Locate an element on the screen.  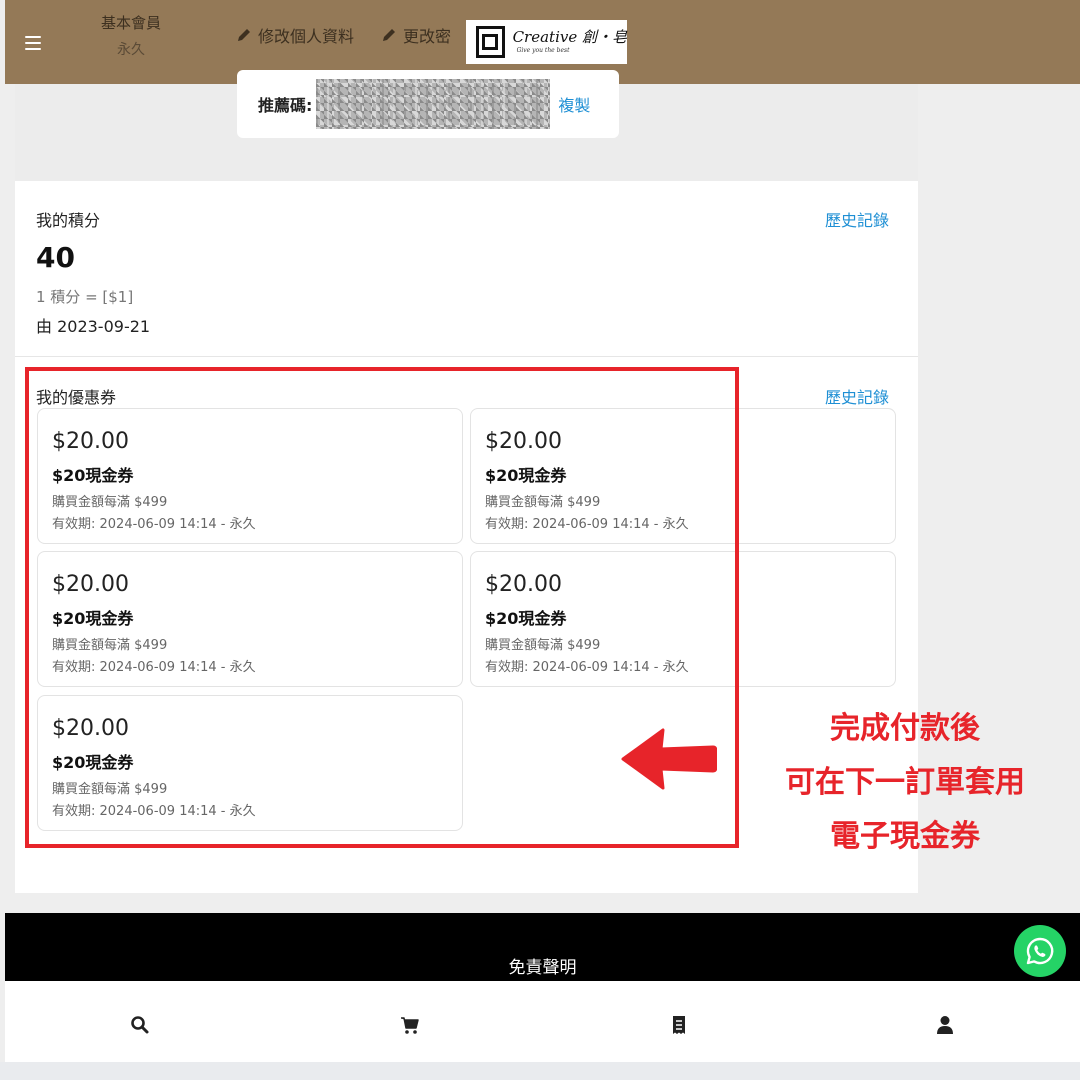
member-info: 基本會員 永久 is located at coordinates (131, 35).